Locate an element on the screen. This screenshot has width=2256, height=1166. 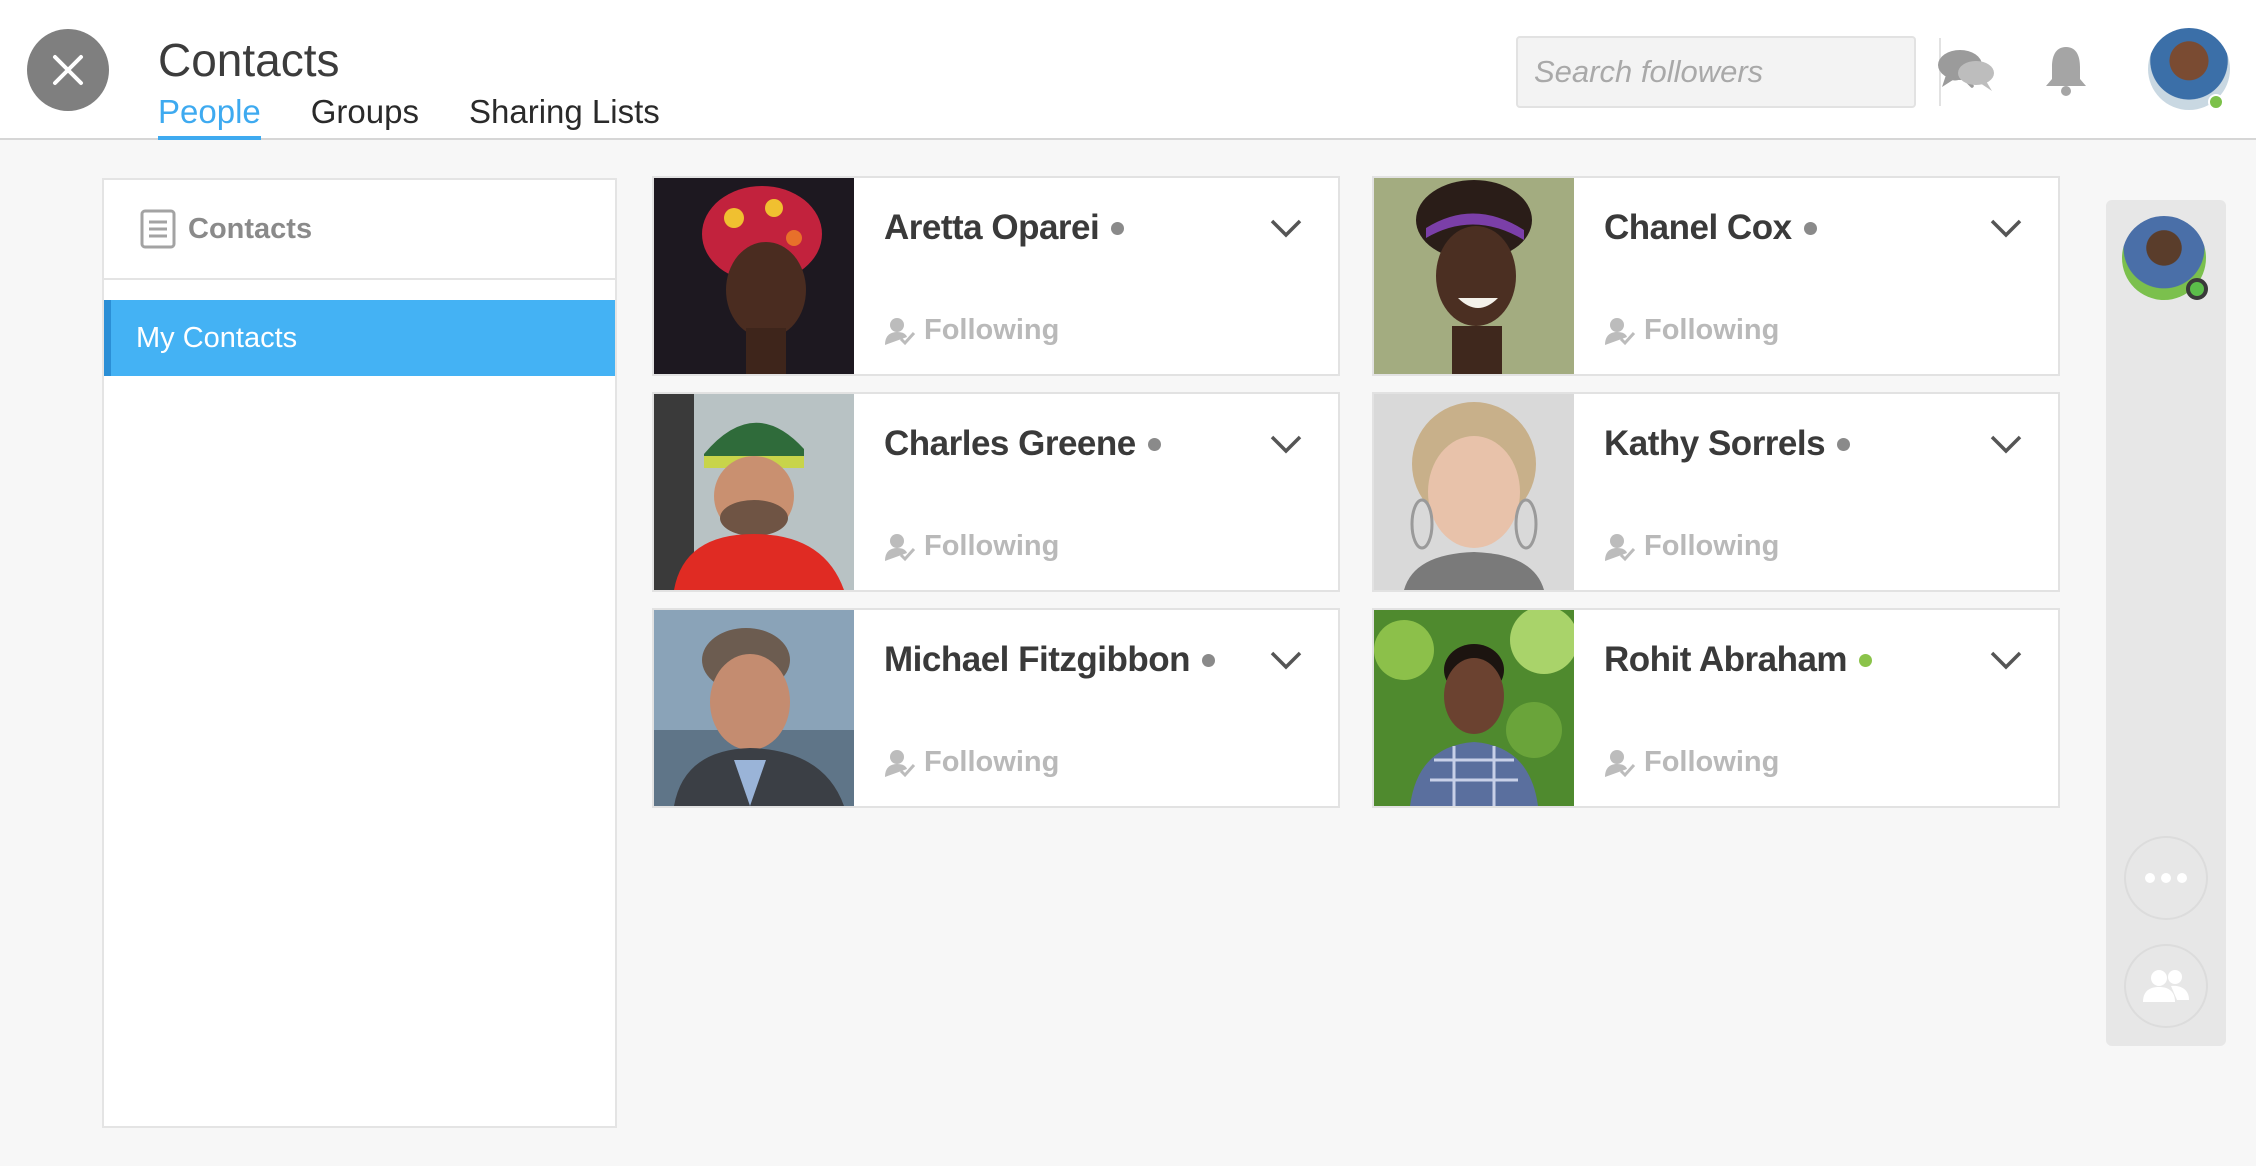
top-header: Contacts People Groups Sharing Lists is located at coordinates (1128, 70).